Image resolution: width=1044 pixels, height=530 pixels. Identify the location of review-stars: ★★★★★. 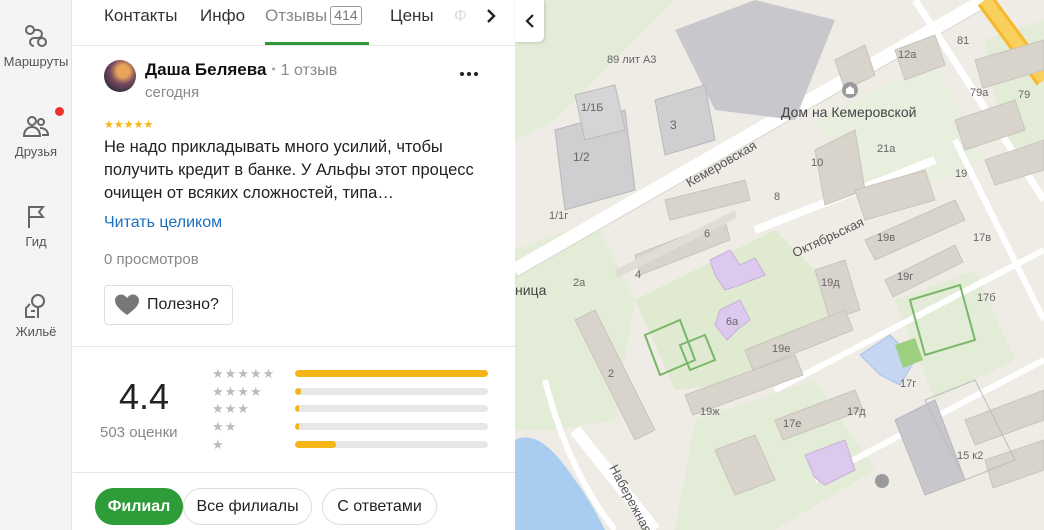
(129, 125).